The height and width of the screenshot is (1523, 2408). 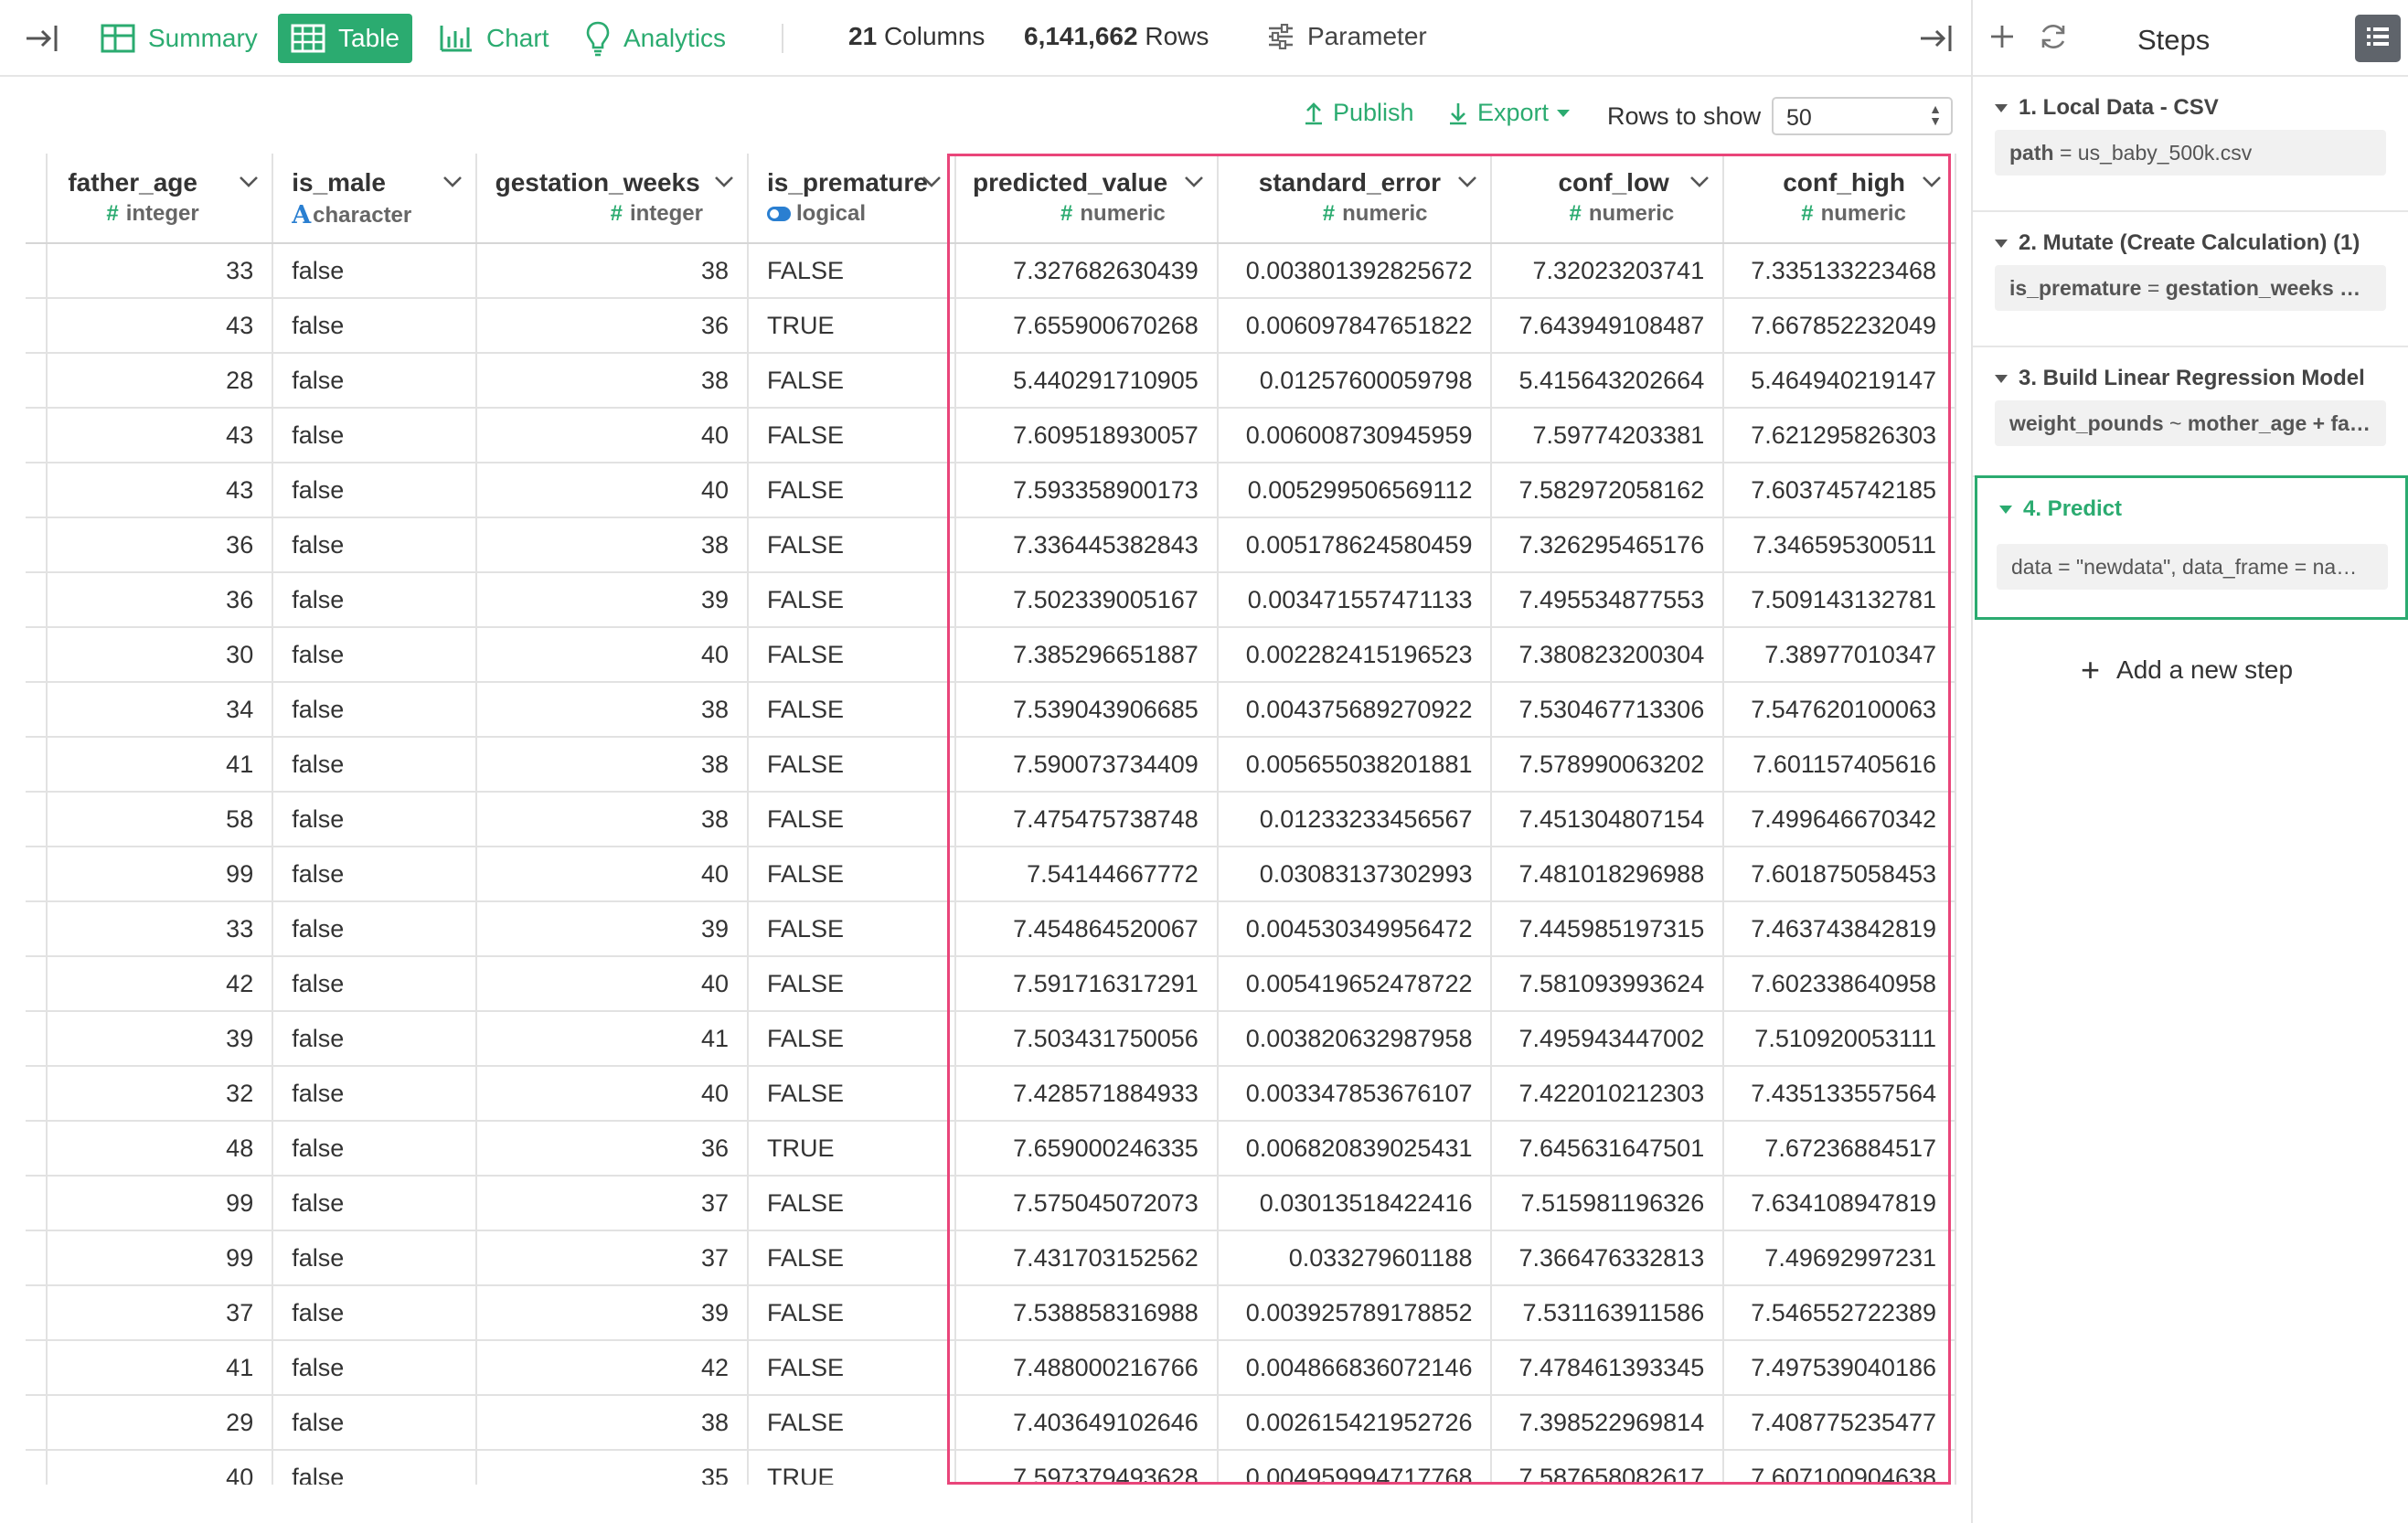 I want to click on cell-standard-error: 0.003801392825672, so click(x=1355, y=271).